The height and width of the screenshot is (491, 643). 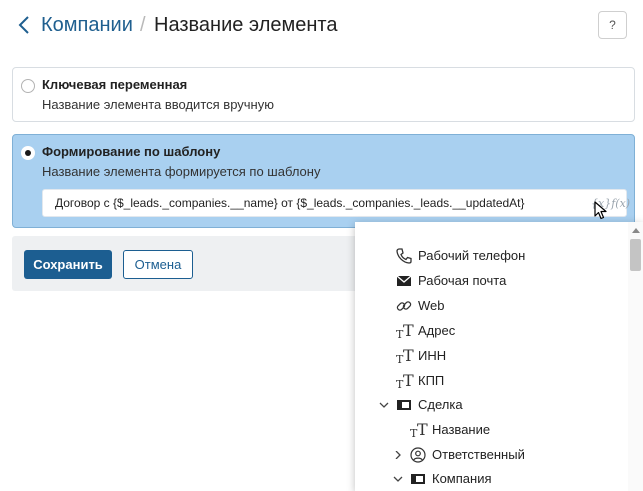 What do you see at coordinates (158, 104) in the screenshot?
I see `option-manual-description: Название элемента вводится вручную` at bounding box center [158, 104].